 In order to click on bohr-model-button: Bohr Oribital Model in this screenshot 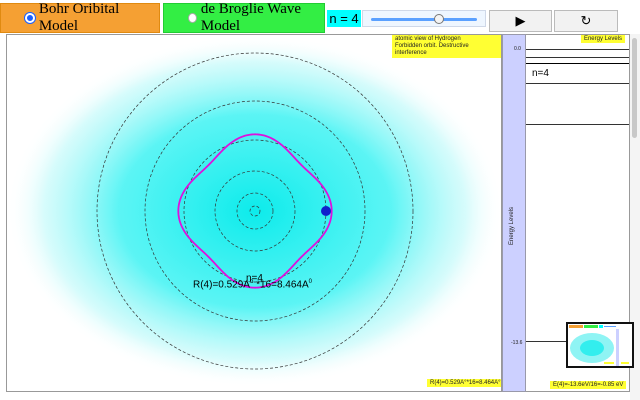, I will do `click(80, 17)`.